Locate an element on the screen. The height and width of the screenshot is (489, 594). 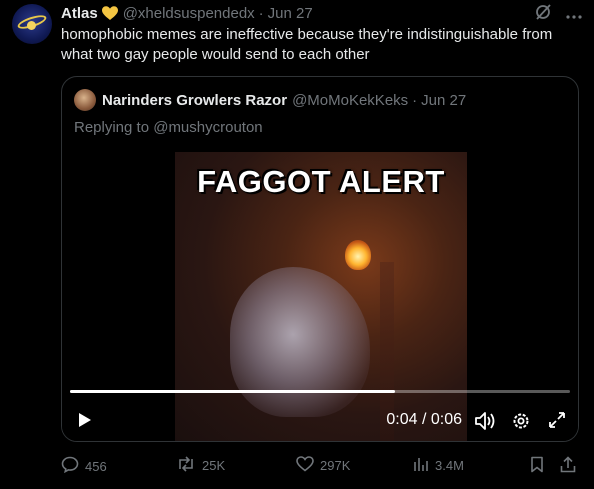
bookmark-icon is located at coordinates (537, 466).